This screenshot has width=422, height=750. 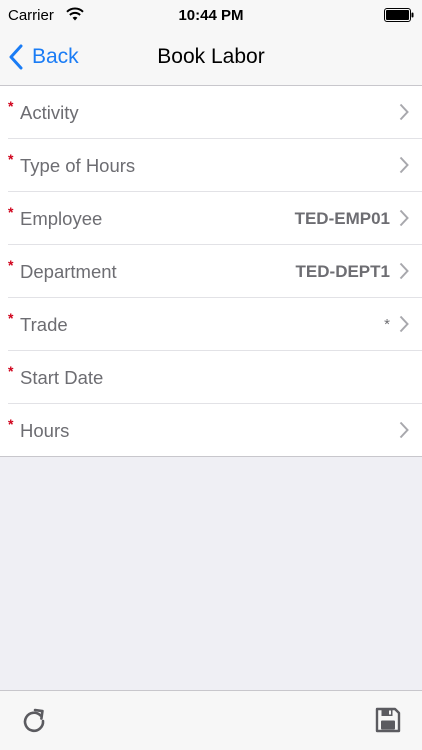 I want to click on field-label: Trade, so click(x=44, y=324).